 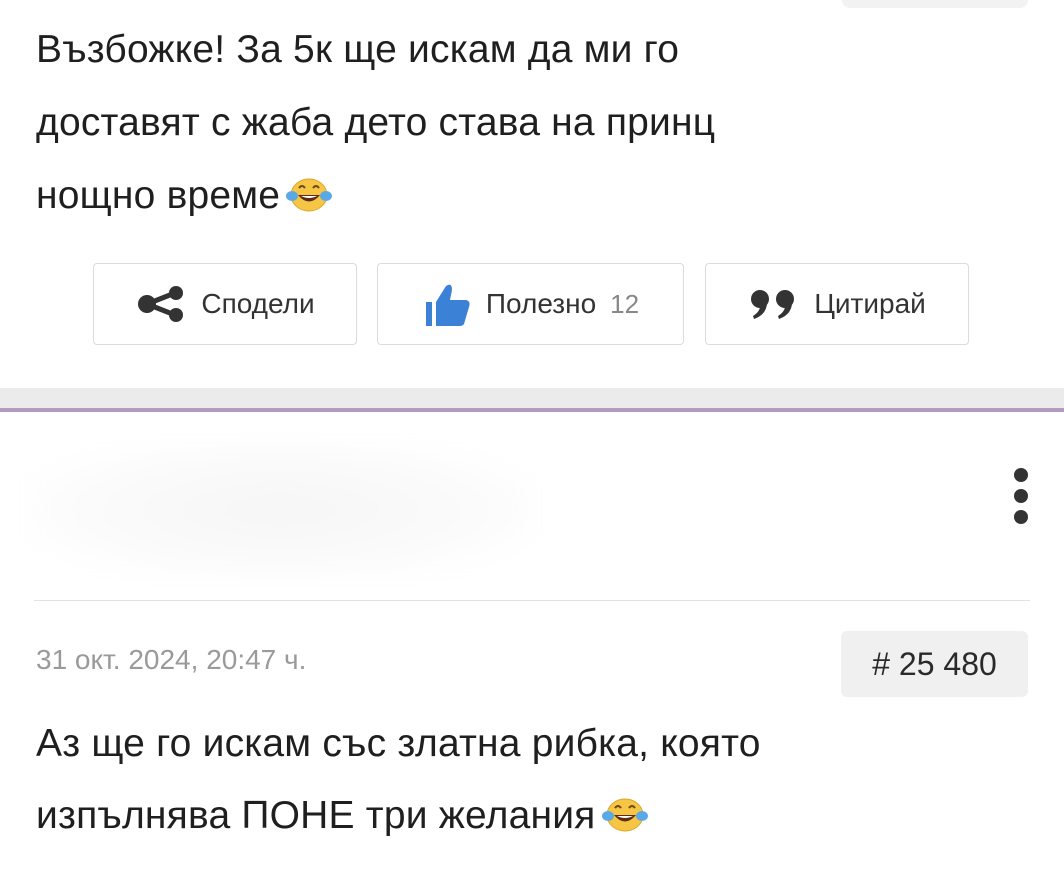 I want to click on post-separator, so click(x=532, y=398).